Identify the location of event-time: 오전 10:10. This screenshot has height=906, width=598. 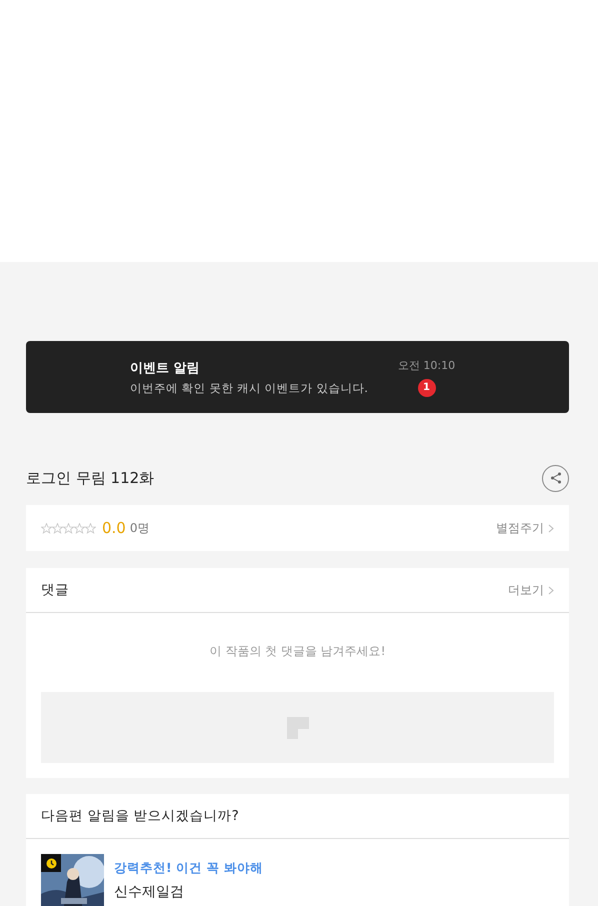
(427, 365).